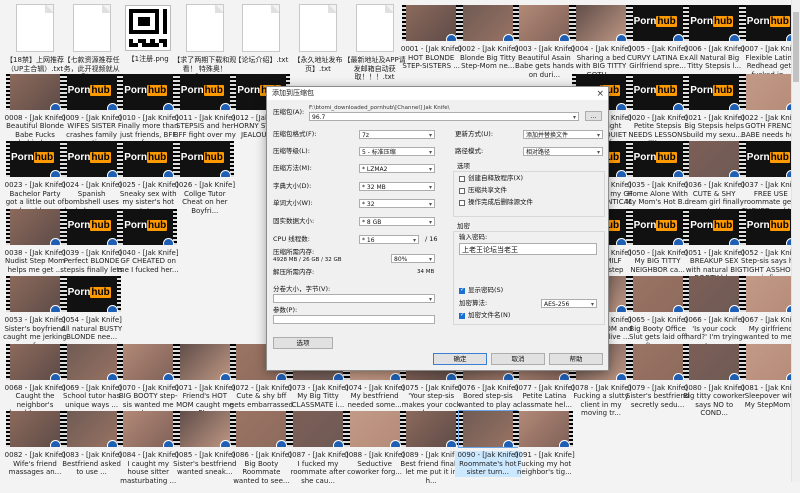 Image resolution: width=800 pixels, height=493 pixels. Describe the element at coordinates (796, 47) in the screenshot. I see `scrollbar-thumb` at that location.